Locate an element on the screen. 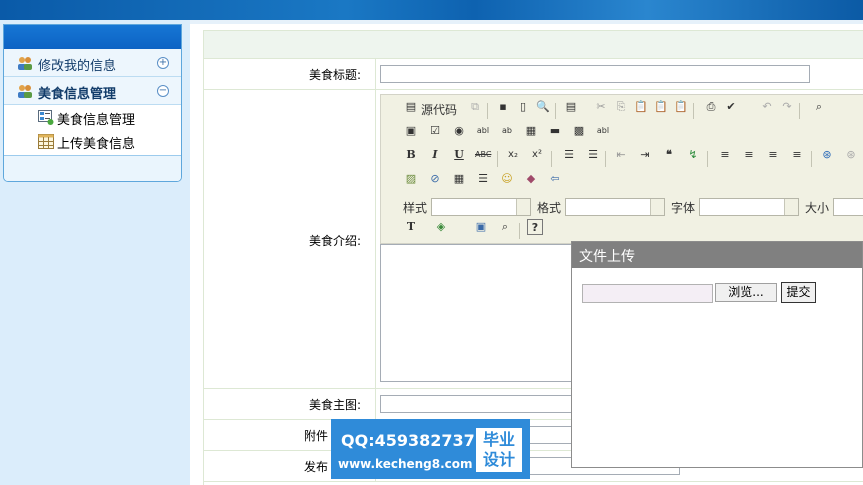 This screenshot has width=863, height=485. sidebar-menu-label: 修改我的信息 is located at coordinates (77, 66).